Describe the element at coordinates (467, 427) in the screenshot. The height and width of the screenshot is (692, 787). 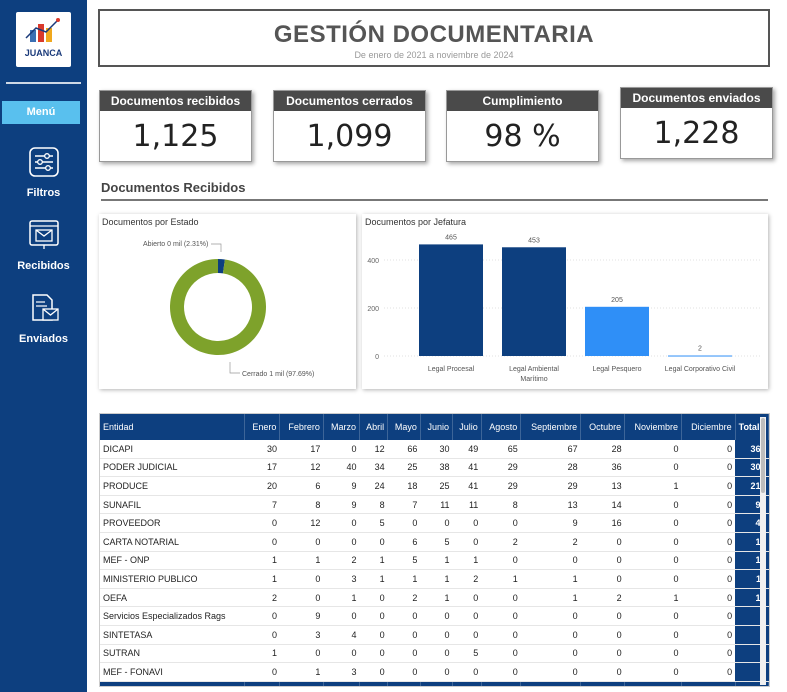
I see `column-header: Julio` at that location.